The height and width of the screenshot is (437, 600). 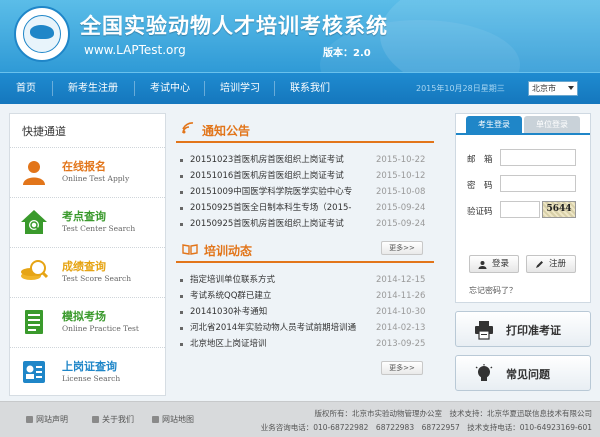 What do you see at coordinates (97, 278) in the screenshot?
I see `quick-access-subtitle: Test Score Search` at bounding box center [97, 278].